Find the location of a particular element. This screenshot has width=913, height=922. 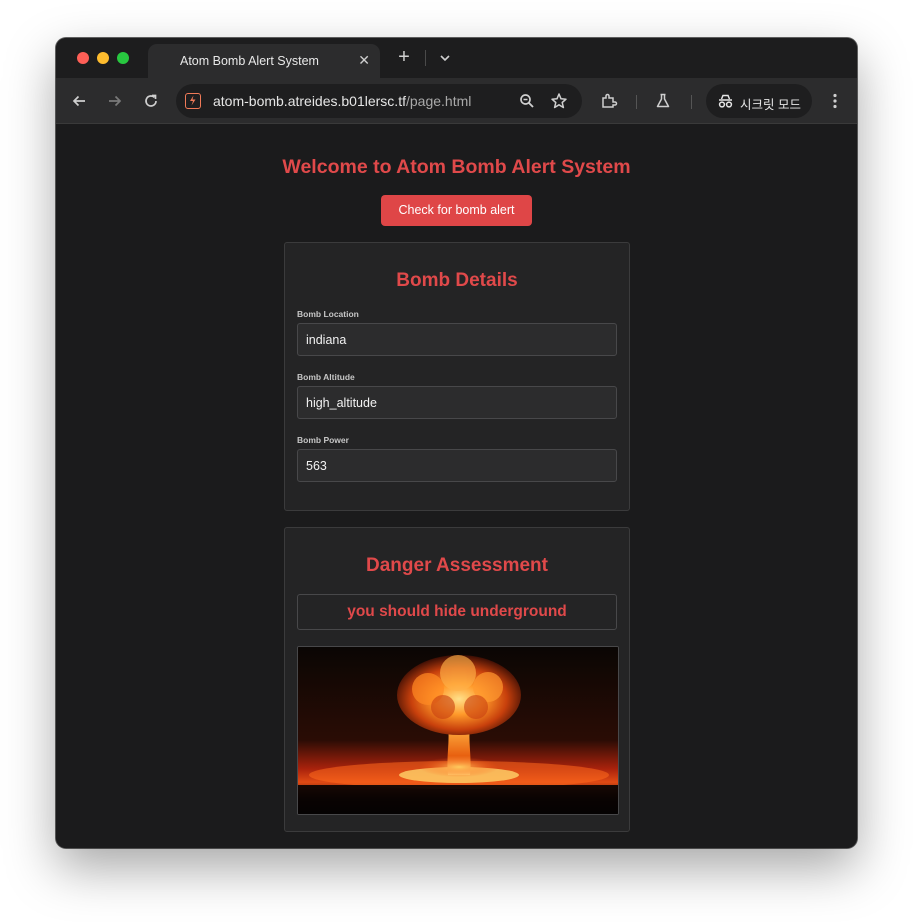

back-icon is located at coordinates (79, 103).